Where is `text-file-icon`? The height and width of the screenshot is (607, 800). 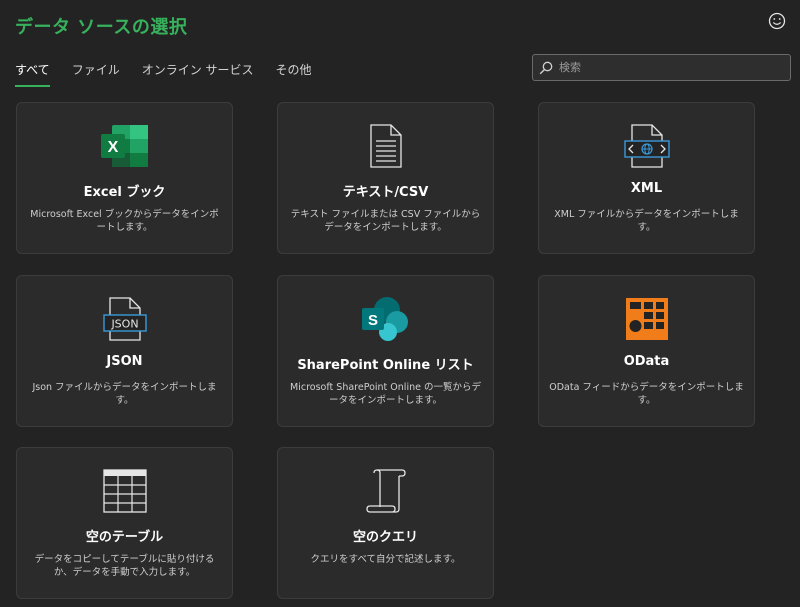 text-file-icon is located at coordinates (386, 146).